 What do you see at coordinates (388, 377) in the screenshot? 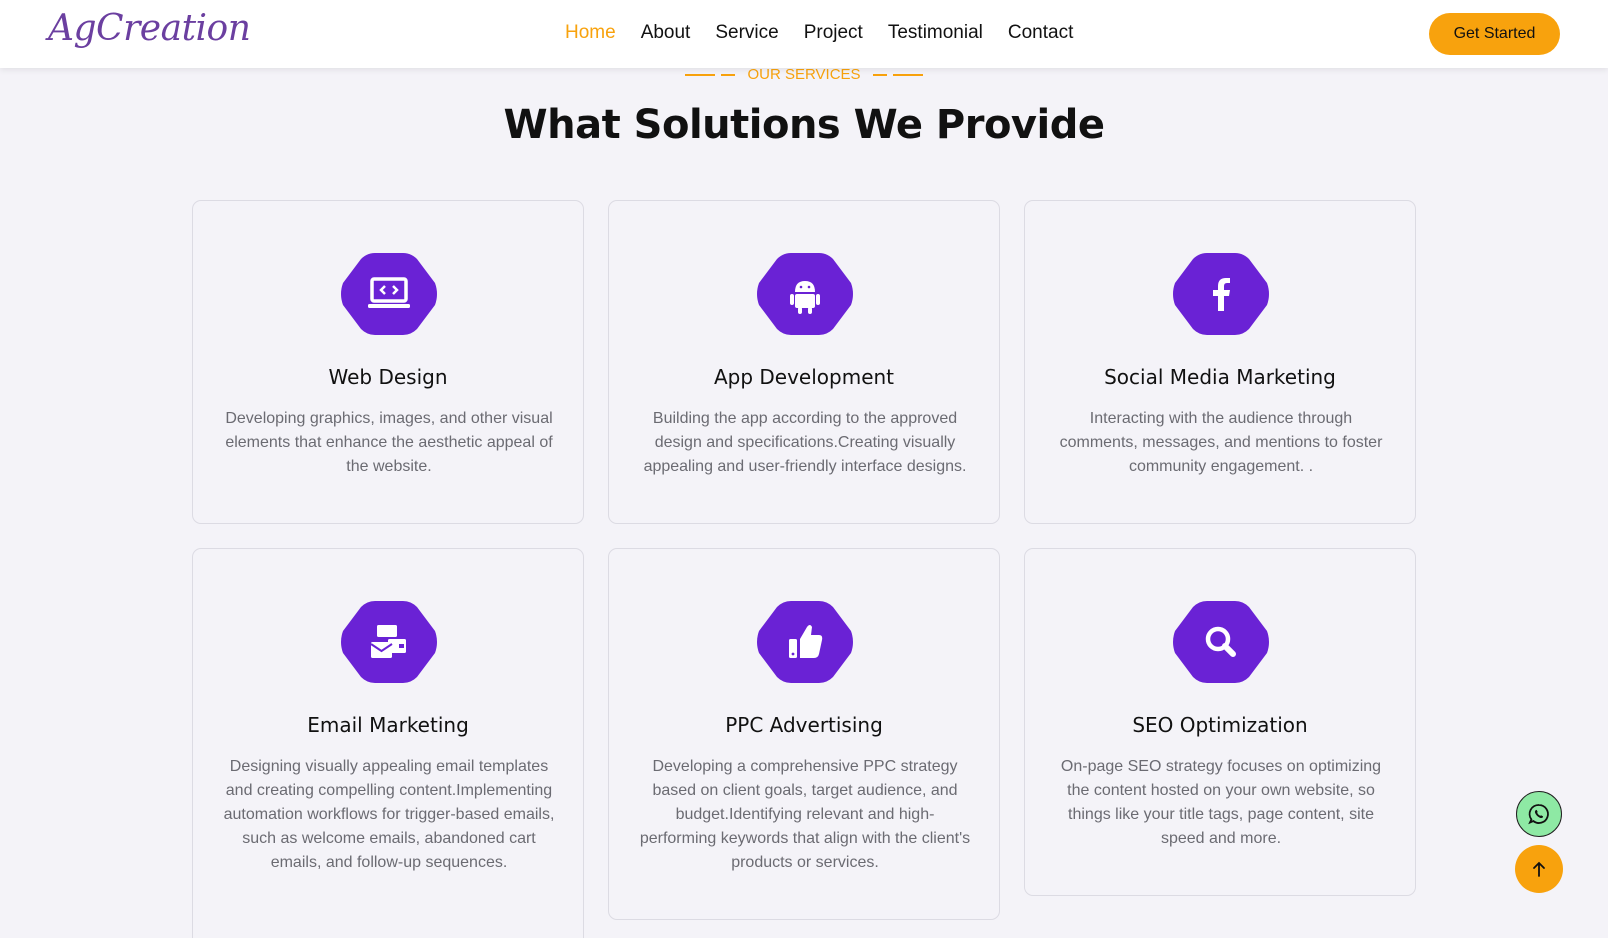
I see `service-title: Web Design` at bounding box center [388, 377].